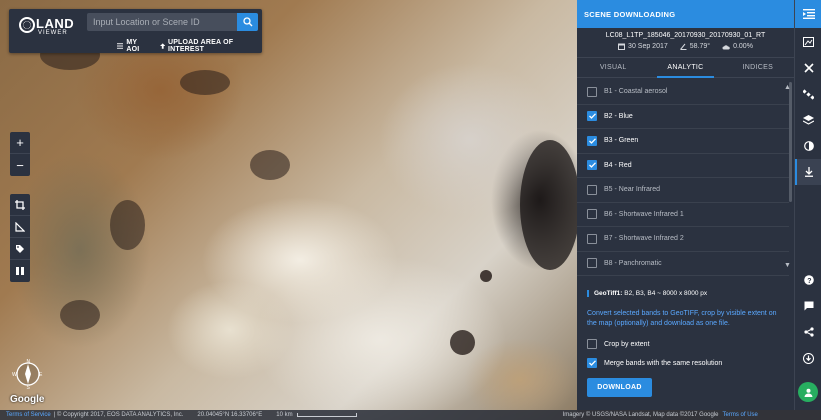 The width and height of the screenshot is (821, 420). I want to click on band-b2: B2 - Blue, so click(683, 117).